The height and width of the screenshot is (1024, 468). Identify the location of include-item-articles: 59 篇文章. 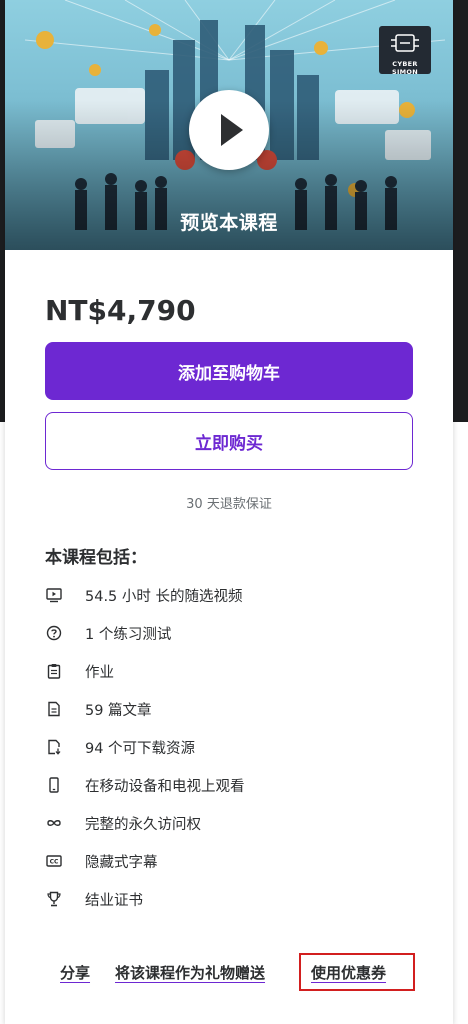
(235, 709).